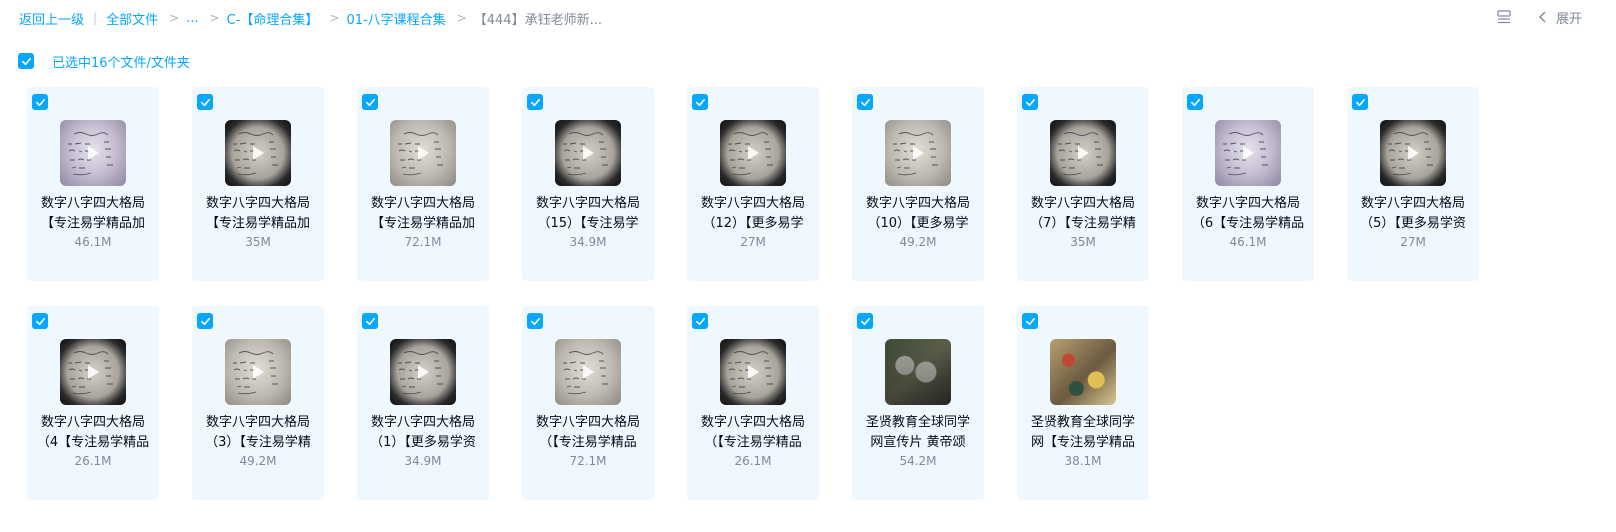 Image resolution: width=1616 pixels, height=532 pixels. Describe the element at coordinates (753, 184) in the screenshot. I see `file-card: 数字八字四大格局 （12）【更多易学 27M` at that location.